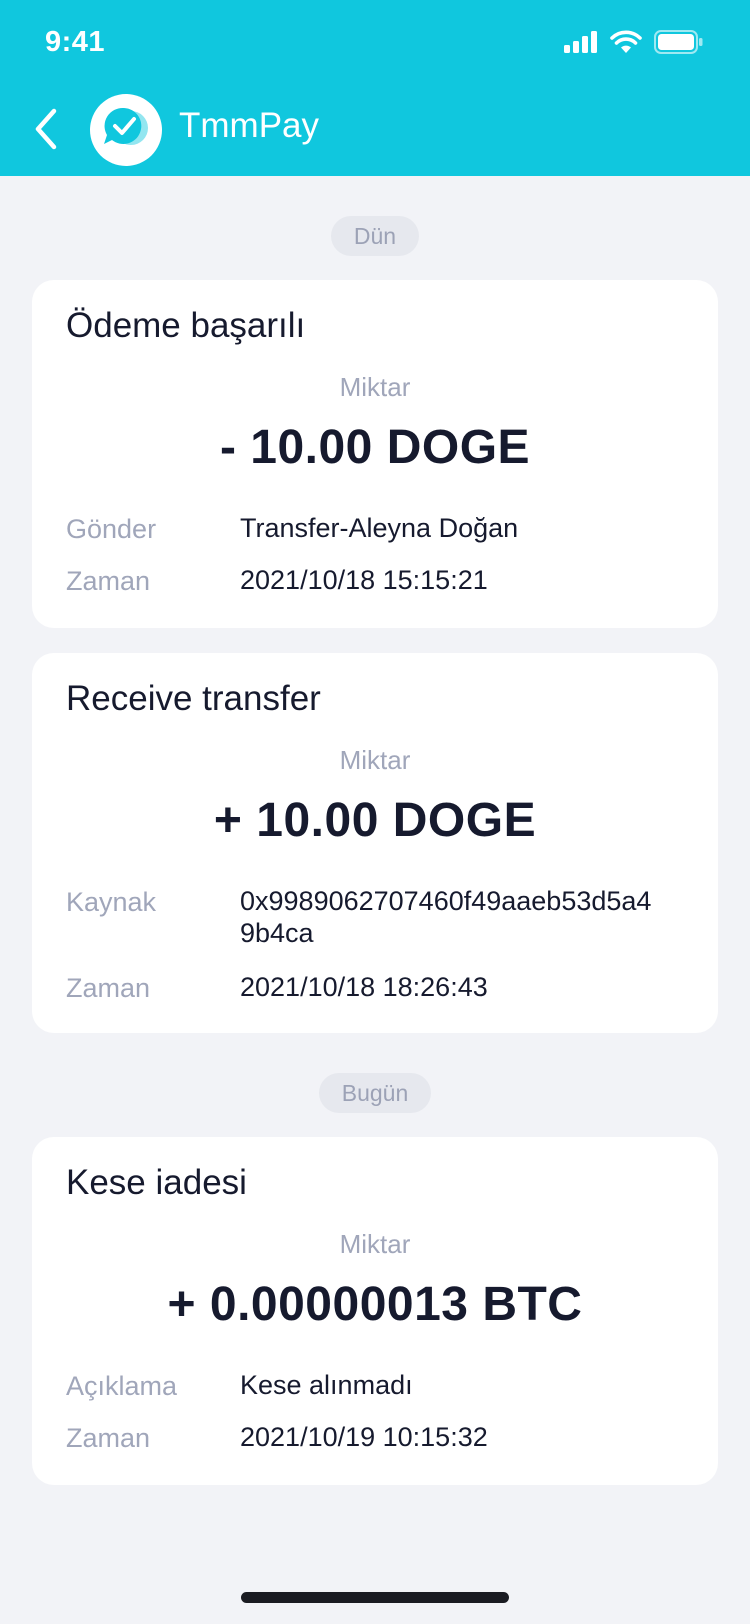 Image resolution: width=750 pixels, height=1624 pixels. Describe the element at coordinates (581, 44) in the screenshot. I see `cellular-signal-icon` at that location.